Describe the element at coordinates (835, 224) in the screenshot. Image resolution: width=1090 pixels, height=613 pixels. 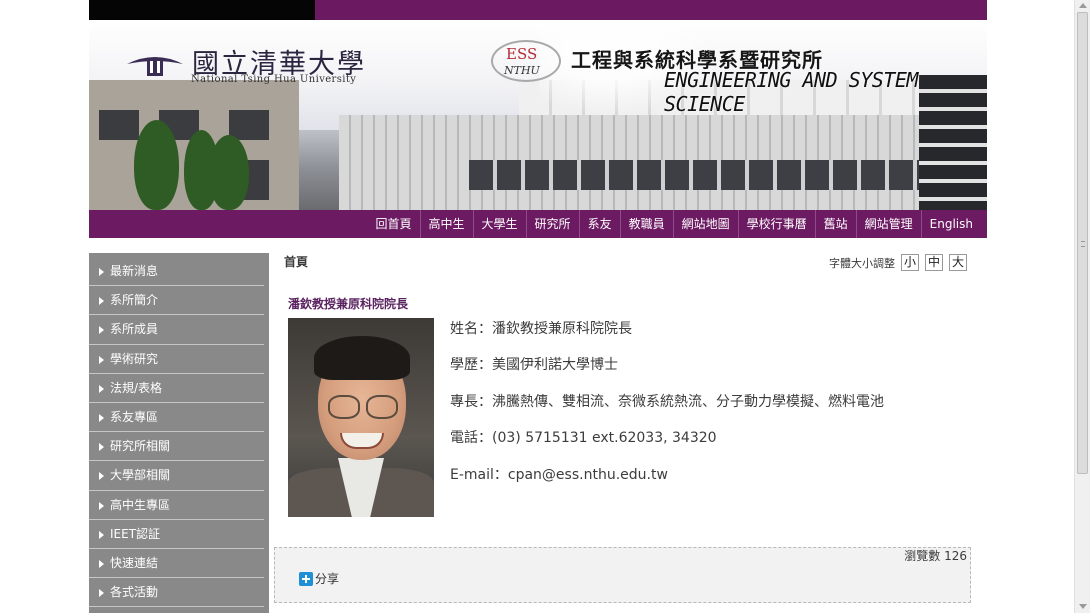
I see `nav-old-site: 舊站` at that location.